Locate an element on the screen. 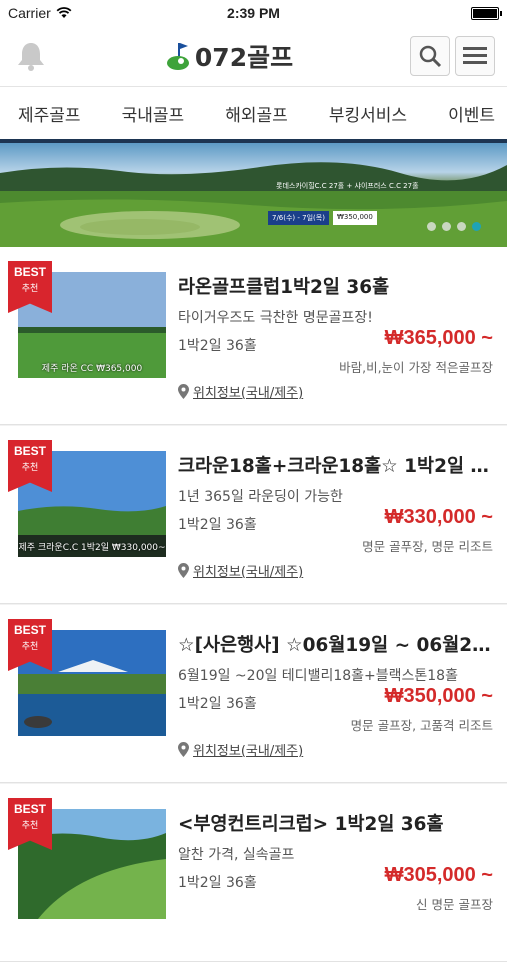 The width and height of the screenshot is (507, 962). tab-jeju-golf: 제주골프 is located at coordinates (49, 113).